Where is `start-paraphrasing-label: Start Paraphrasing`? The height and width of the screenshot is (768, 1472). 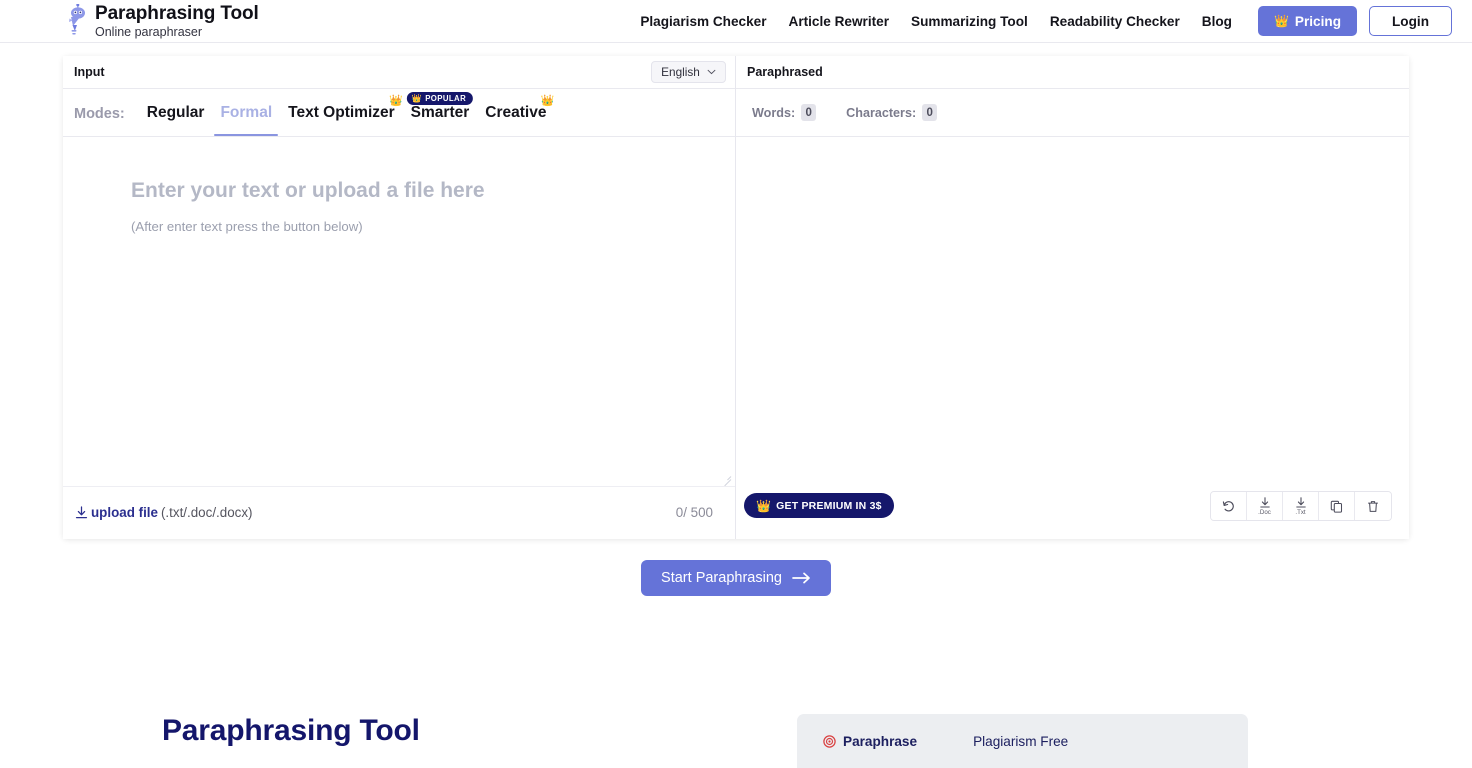 start-paraphrasing-label: Start Paraphrasing is located at coordinates (721, 578).